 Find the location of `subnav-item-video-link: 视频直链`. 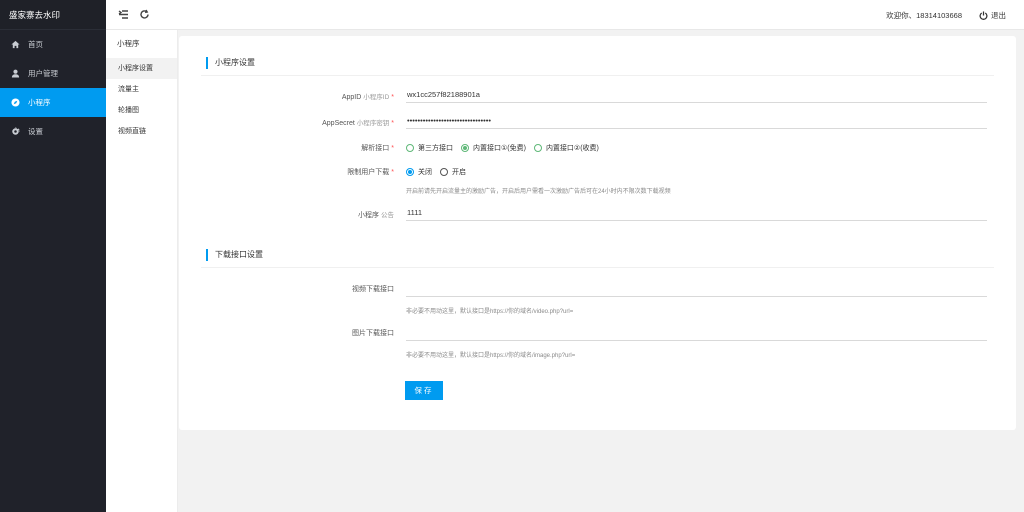

subnav-item-video-link: 视频直链 is located at coordinates (141, 131).